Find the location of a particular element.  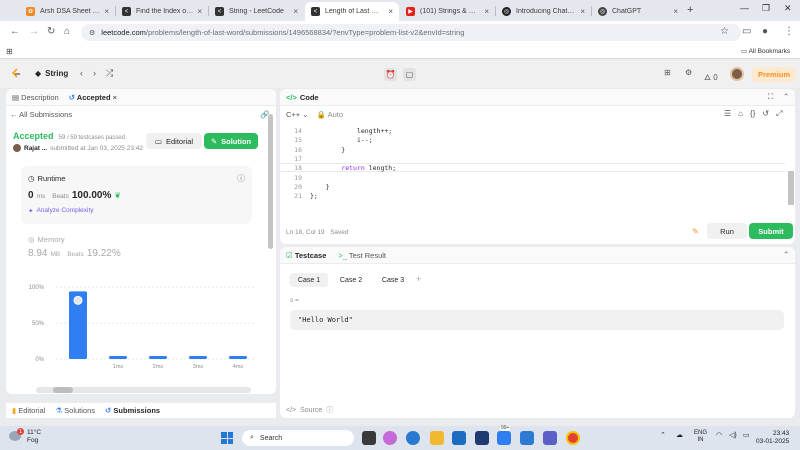

chart-scrollbar is located at coordinates (143, 390).